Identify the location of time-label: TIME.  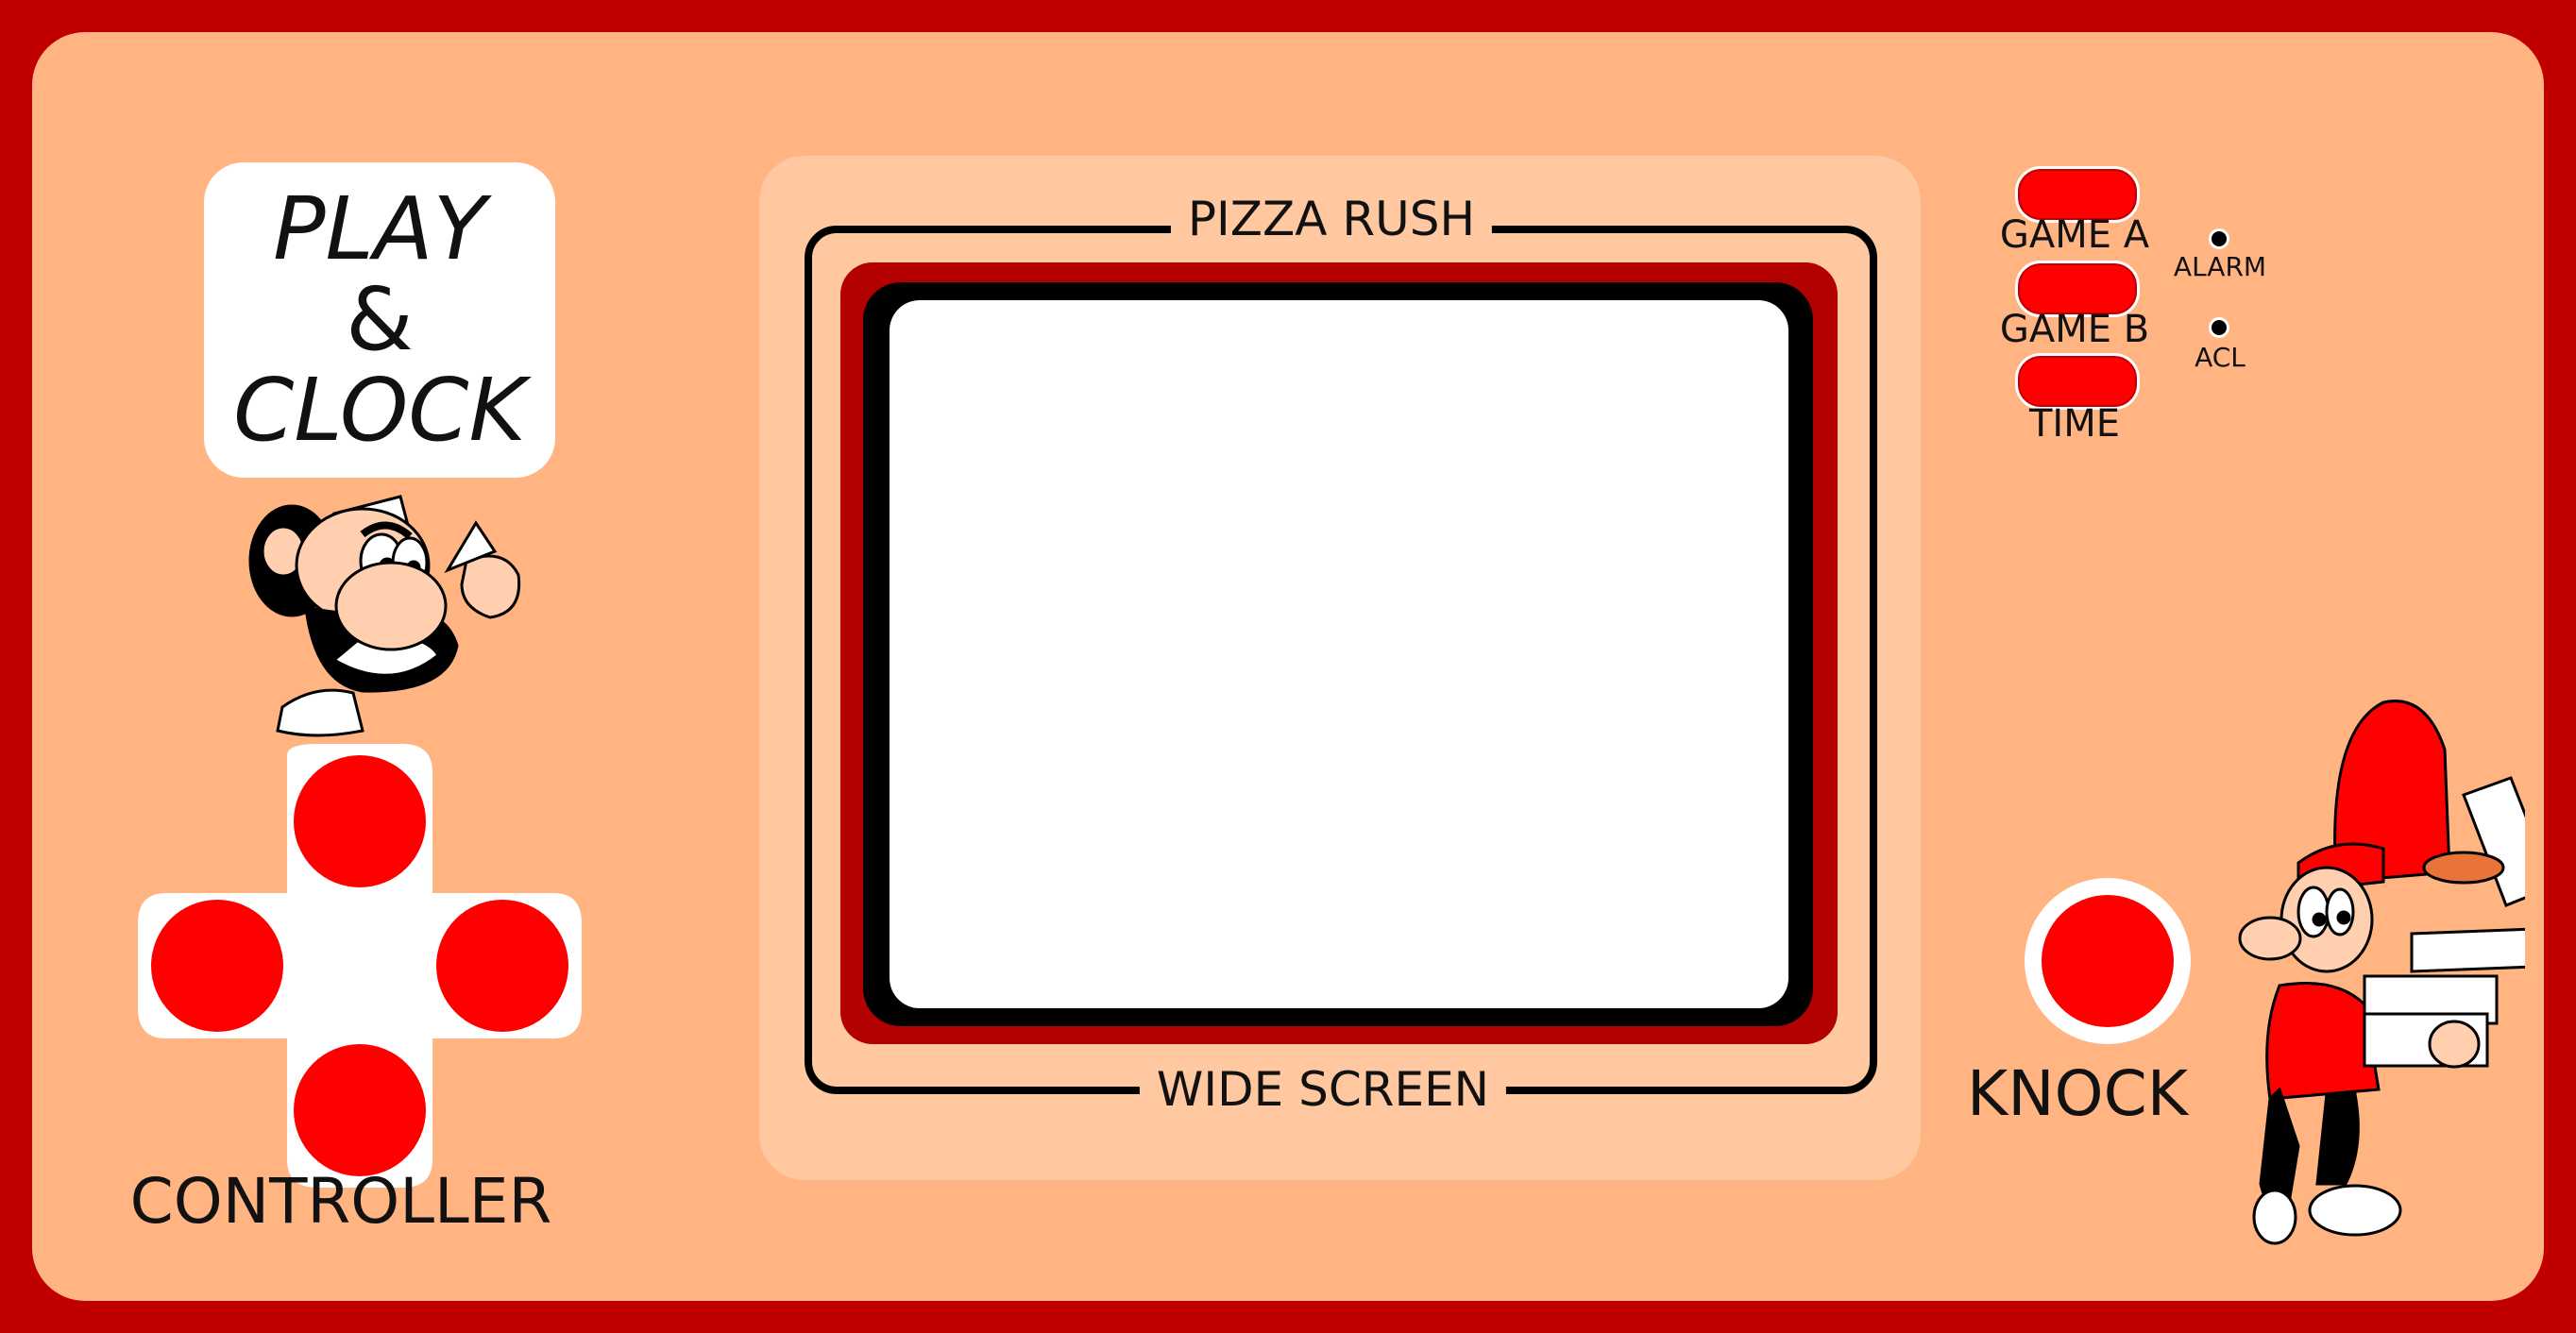
(2074, 424).